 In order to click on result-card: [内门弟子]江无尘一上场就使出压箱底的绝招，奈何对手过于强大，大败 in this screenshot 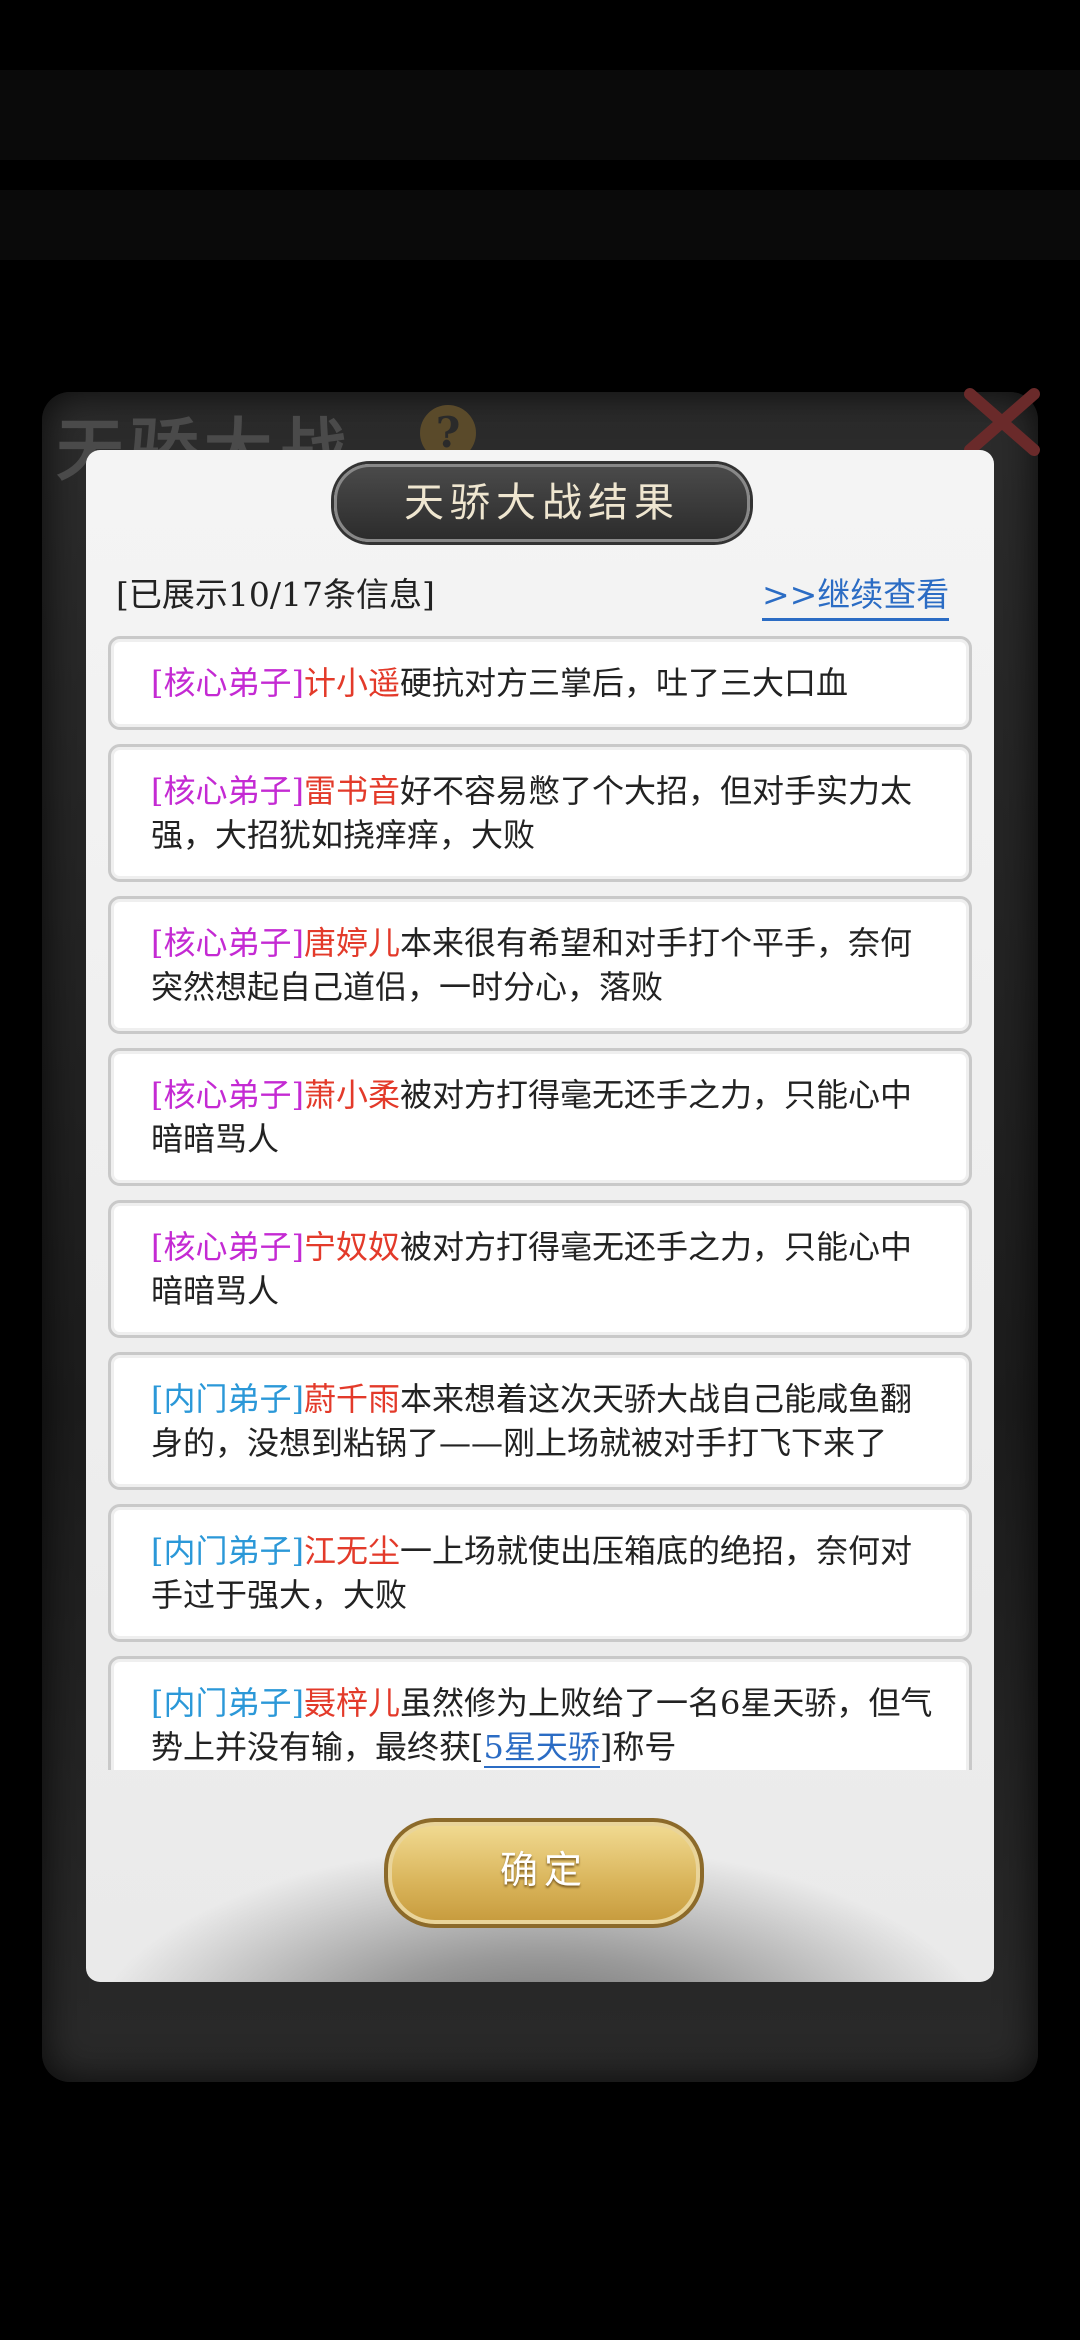, I will do `click(540, 1573)`.